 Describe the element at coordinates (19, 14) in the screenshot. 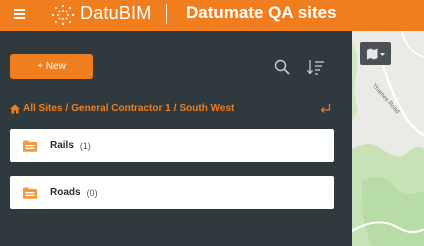

I see `menu-icon` at that location.